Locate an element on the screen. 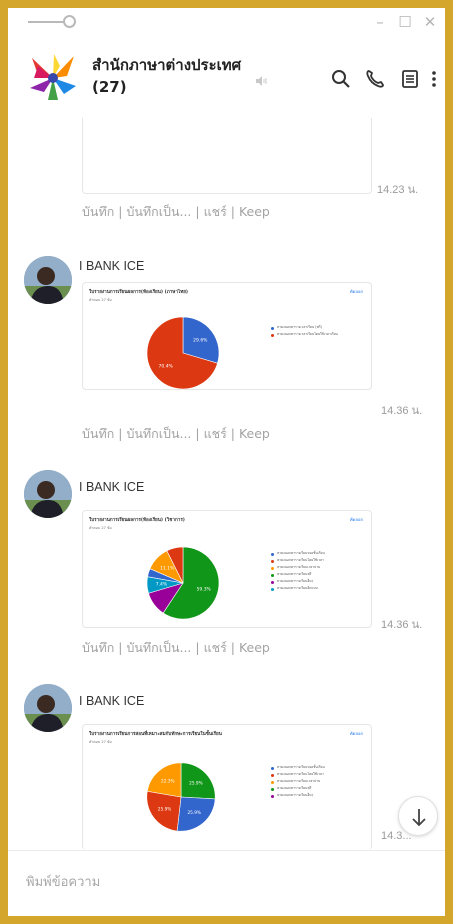 The height and width of the screenshot is (924, 453). arrow-down-icon is located at coordinates (419, 818).